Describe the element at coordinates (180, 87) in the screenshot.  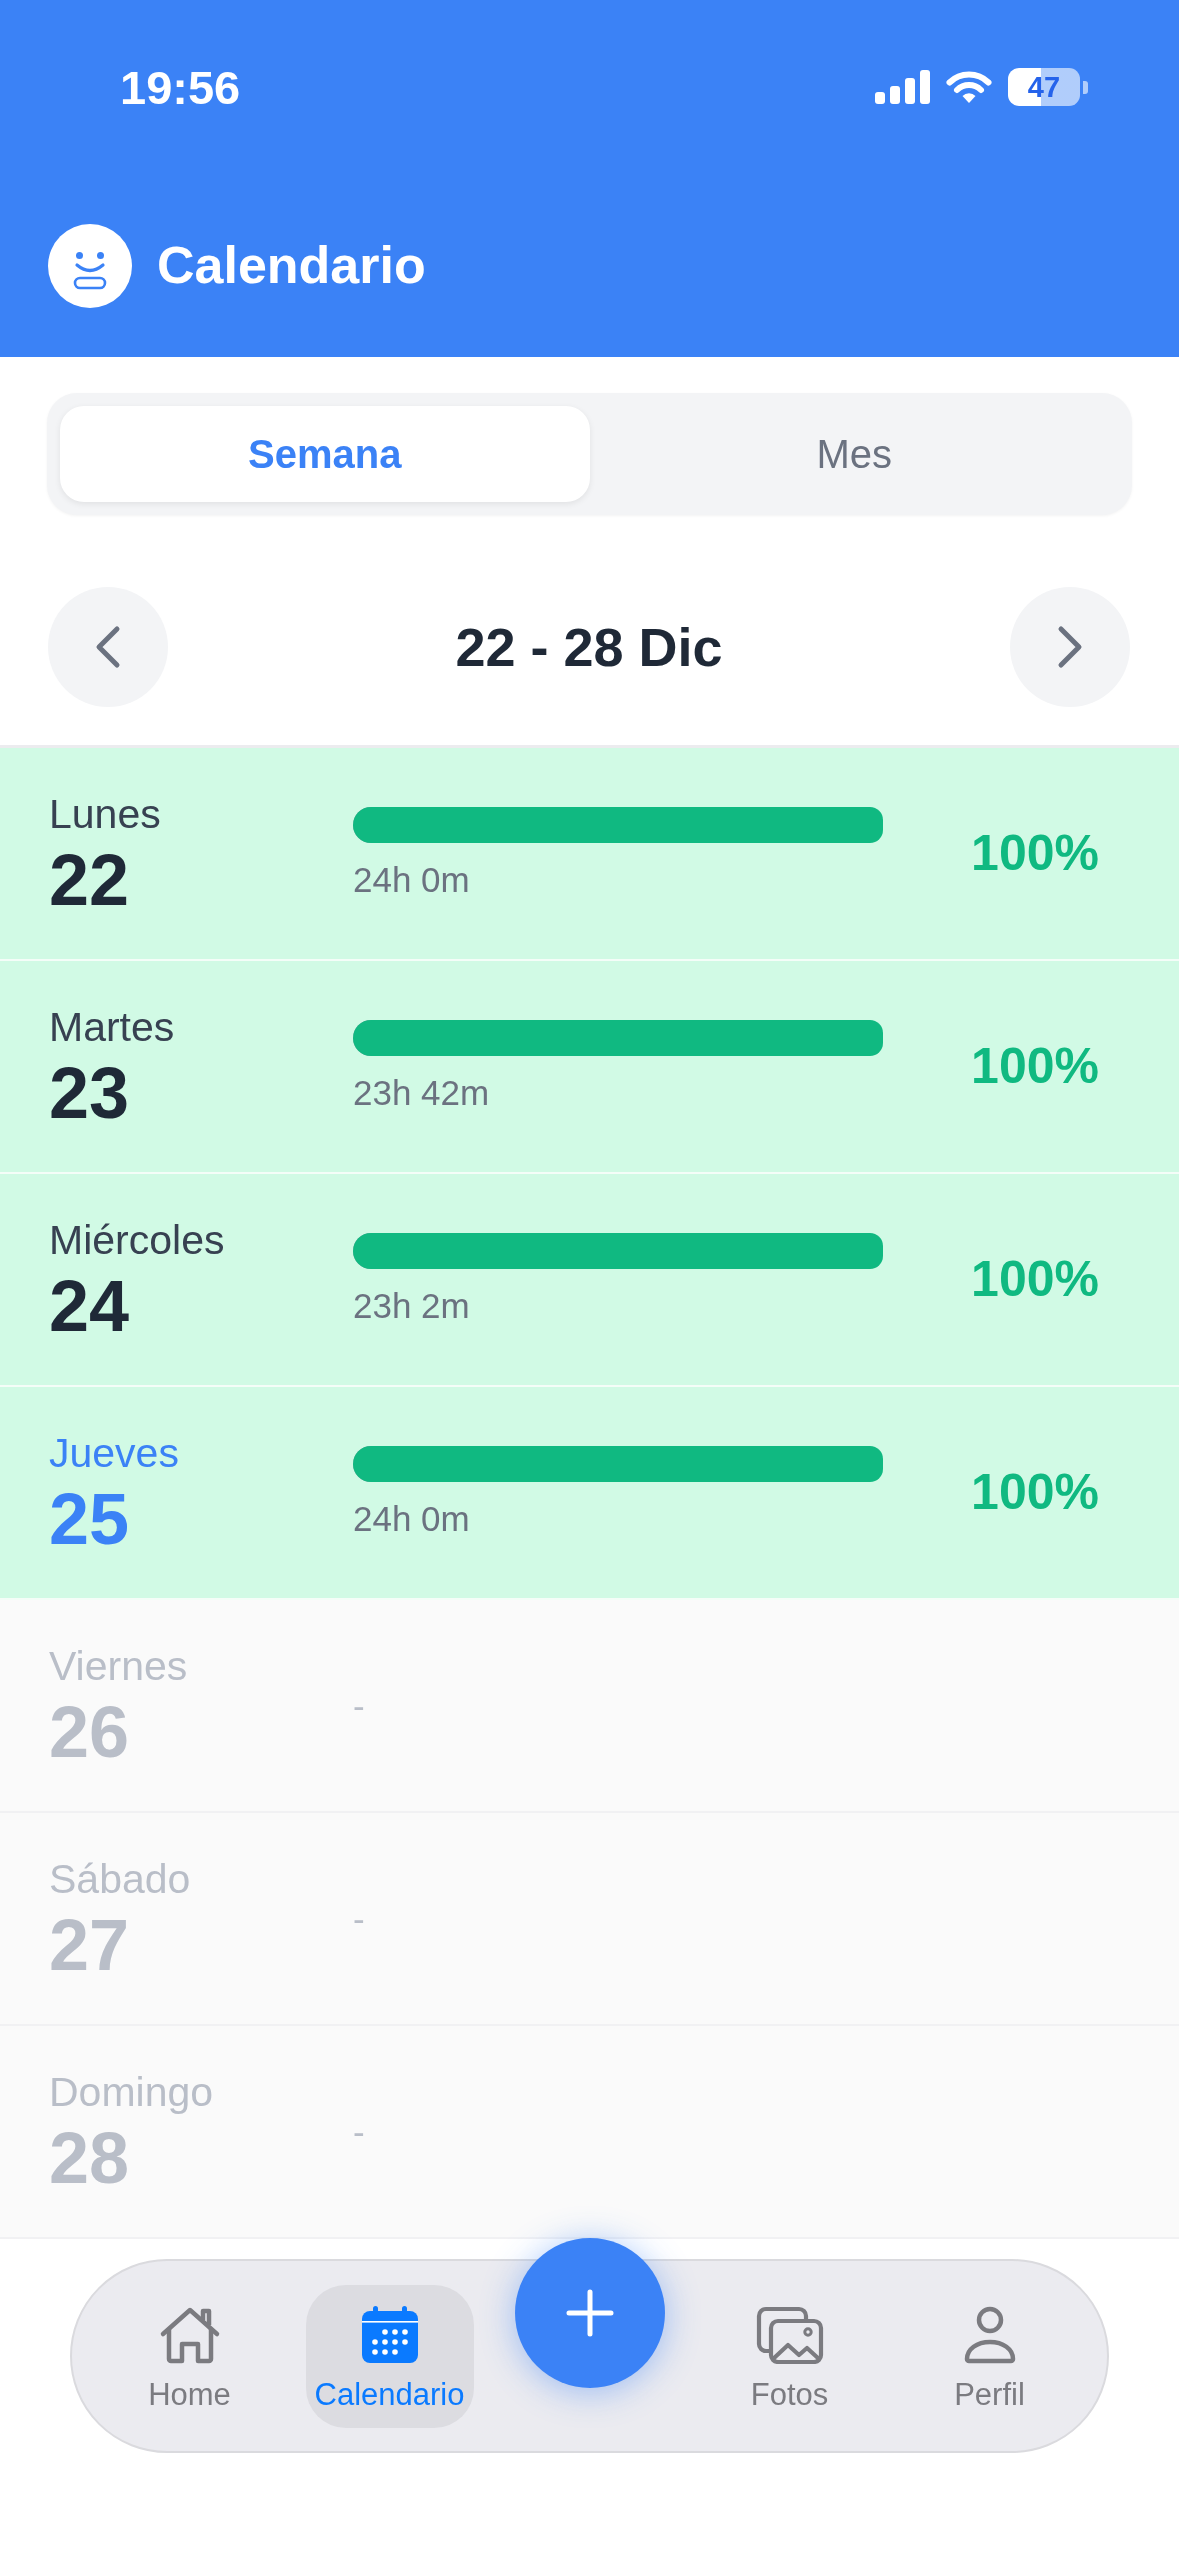
I see `status-time: 19:56` at that location.